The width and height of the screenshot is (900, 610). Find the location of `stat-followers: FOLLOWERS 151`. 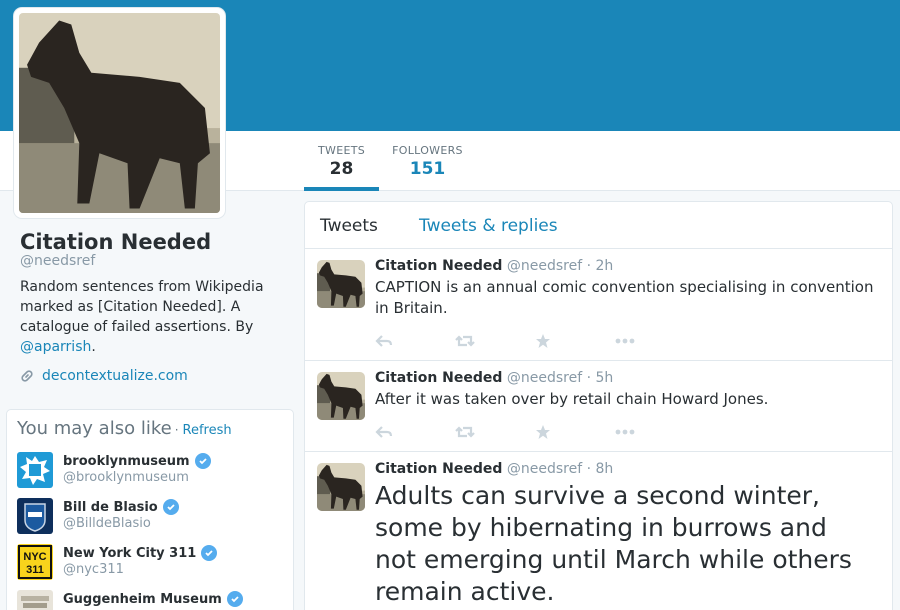

stat-followers: FOLLOWERS 151 is located at coordinates (427, 161).